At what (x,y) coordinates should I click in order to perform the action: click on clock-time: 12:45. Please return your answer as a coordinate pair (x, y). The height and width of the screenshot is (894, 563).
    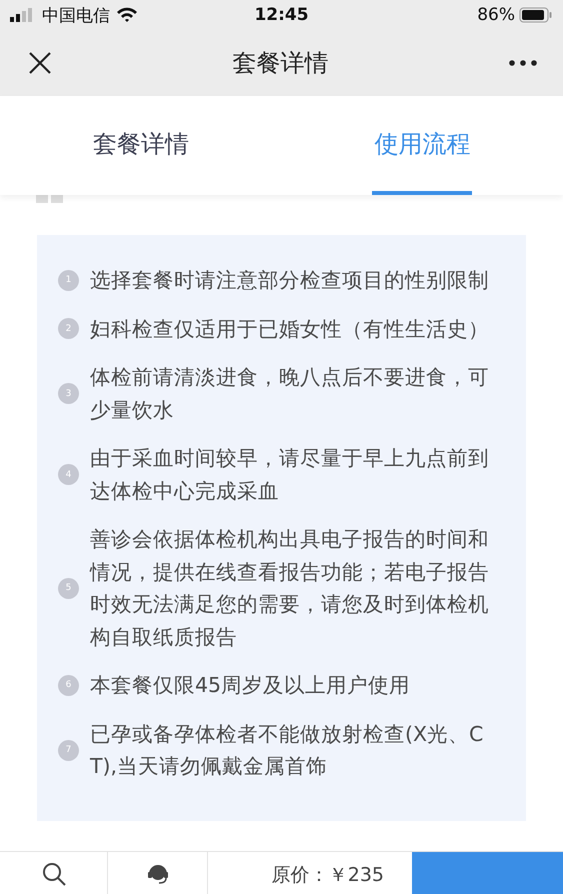
    Looking at the image, I should click on (281, 15).